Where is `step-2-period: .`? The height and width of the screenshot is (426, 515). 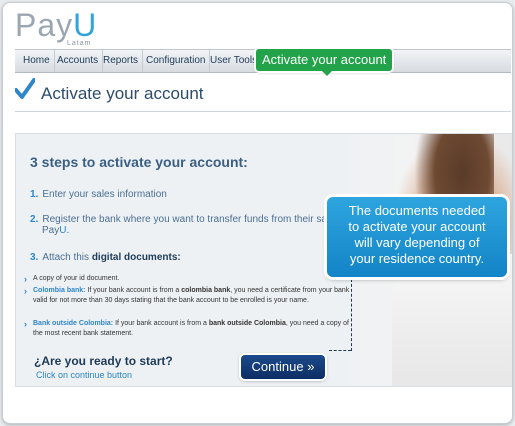 step-2-period: . is located at coordinates (68, 230).